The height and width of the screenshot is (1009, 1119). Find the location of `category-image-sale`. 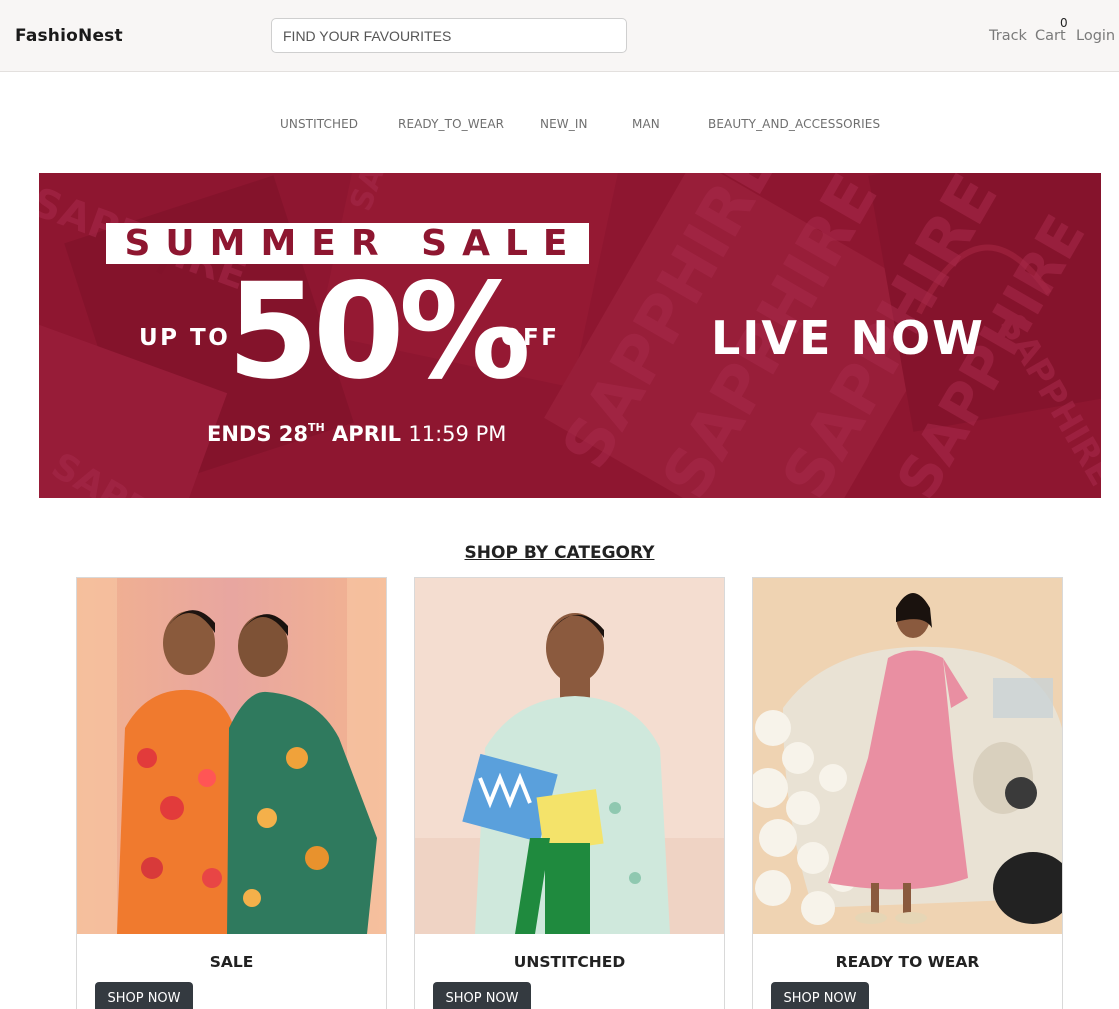

category-image-sale is located at coordinates (231, 756).